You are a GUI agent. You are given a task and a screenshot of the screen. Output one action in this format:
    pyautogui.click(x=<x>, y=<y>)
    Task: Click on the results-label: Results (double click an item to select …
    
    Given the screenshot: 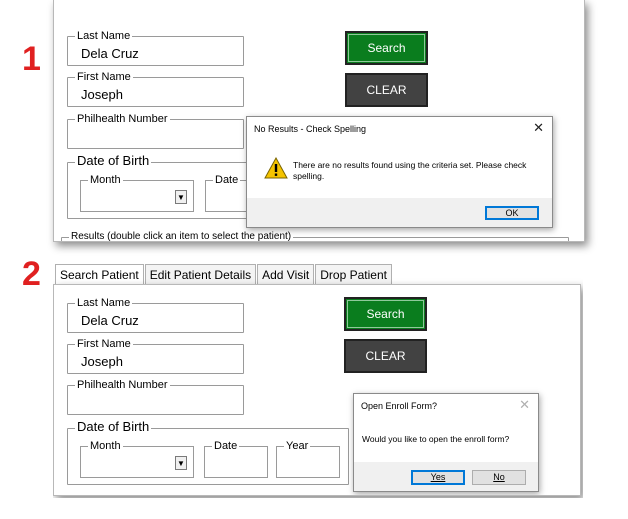 What is the action you would take?
    pyautogui.click(x=181, y=236)
    